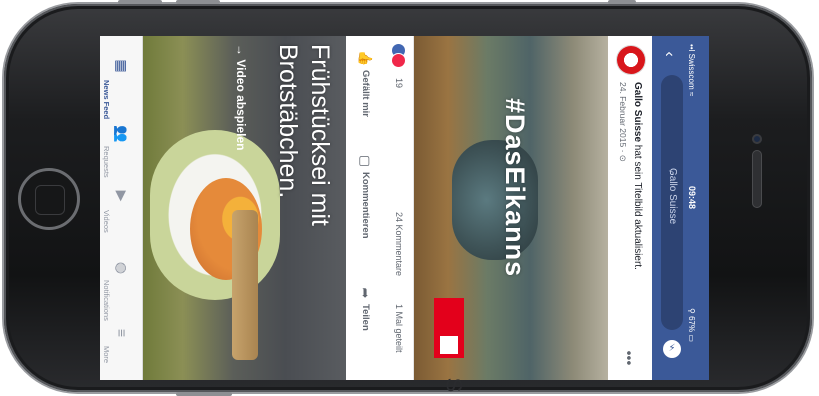  I want to click on messenger-icon: ⚡, so click(672, 349).